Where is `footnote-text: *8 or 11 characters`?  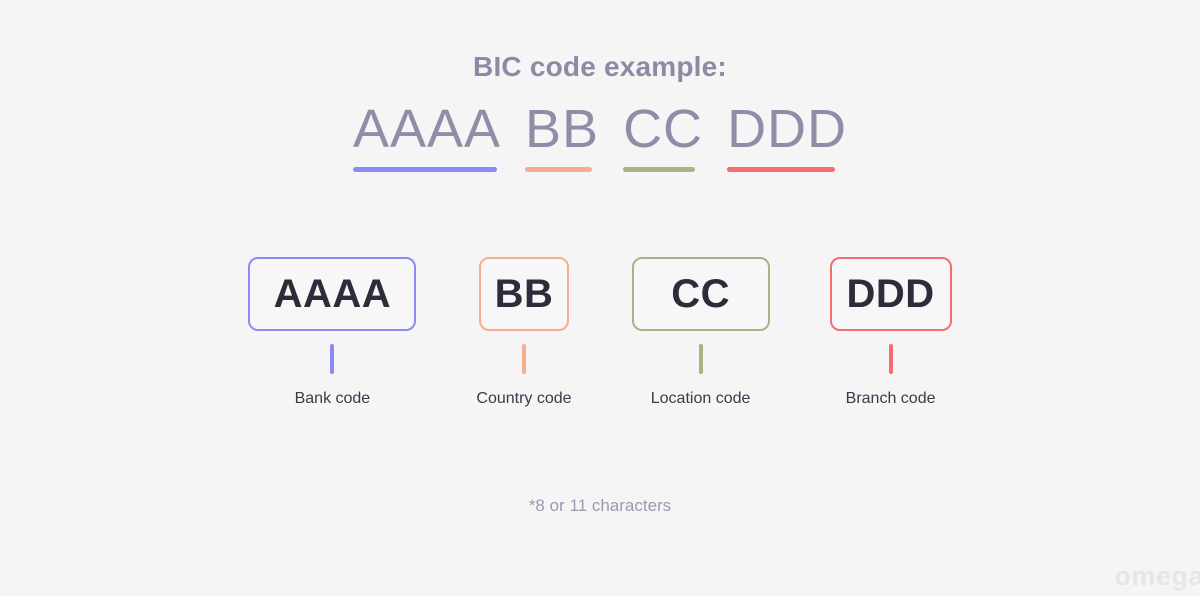
footnote-text: *8 or 11 characters is located at coordinates (600, 505).